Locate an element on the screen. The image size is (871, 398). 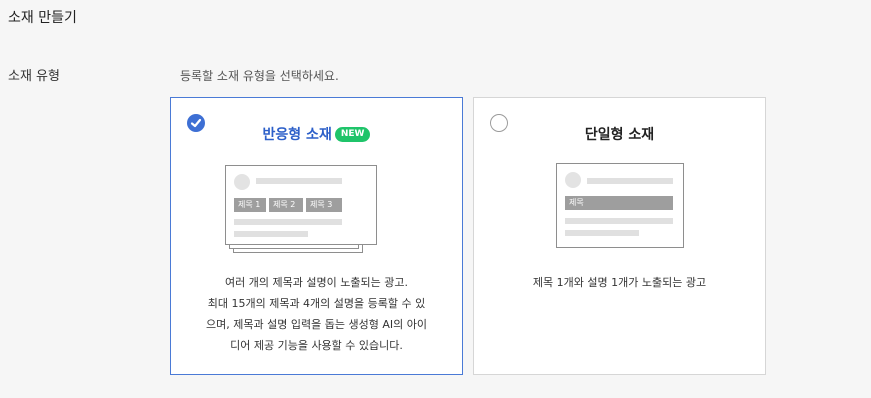
description-line: 제목 1개와 설명 1개가 노출되는 광고 is located at coordinates (619, 282).